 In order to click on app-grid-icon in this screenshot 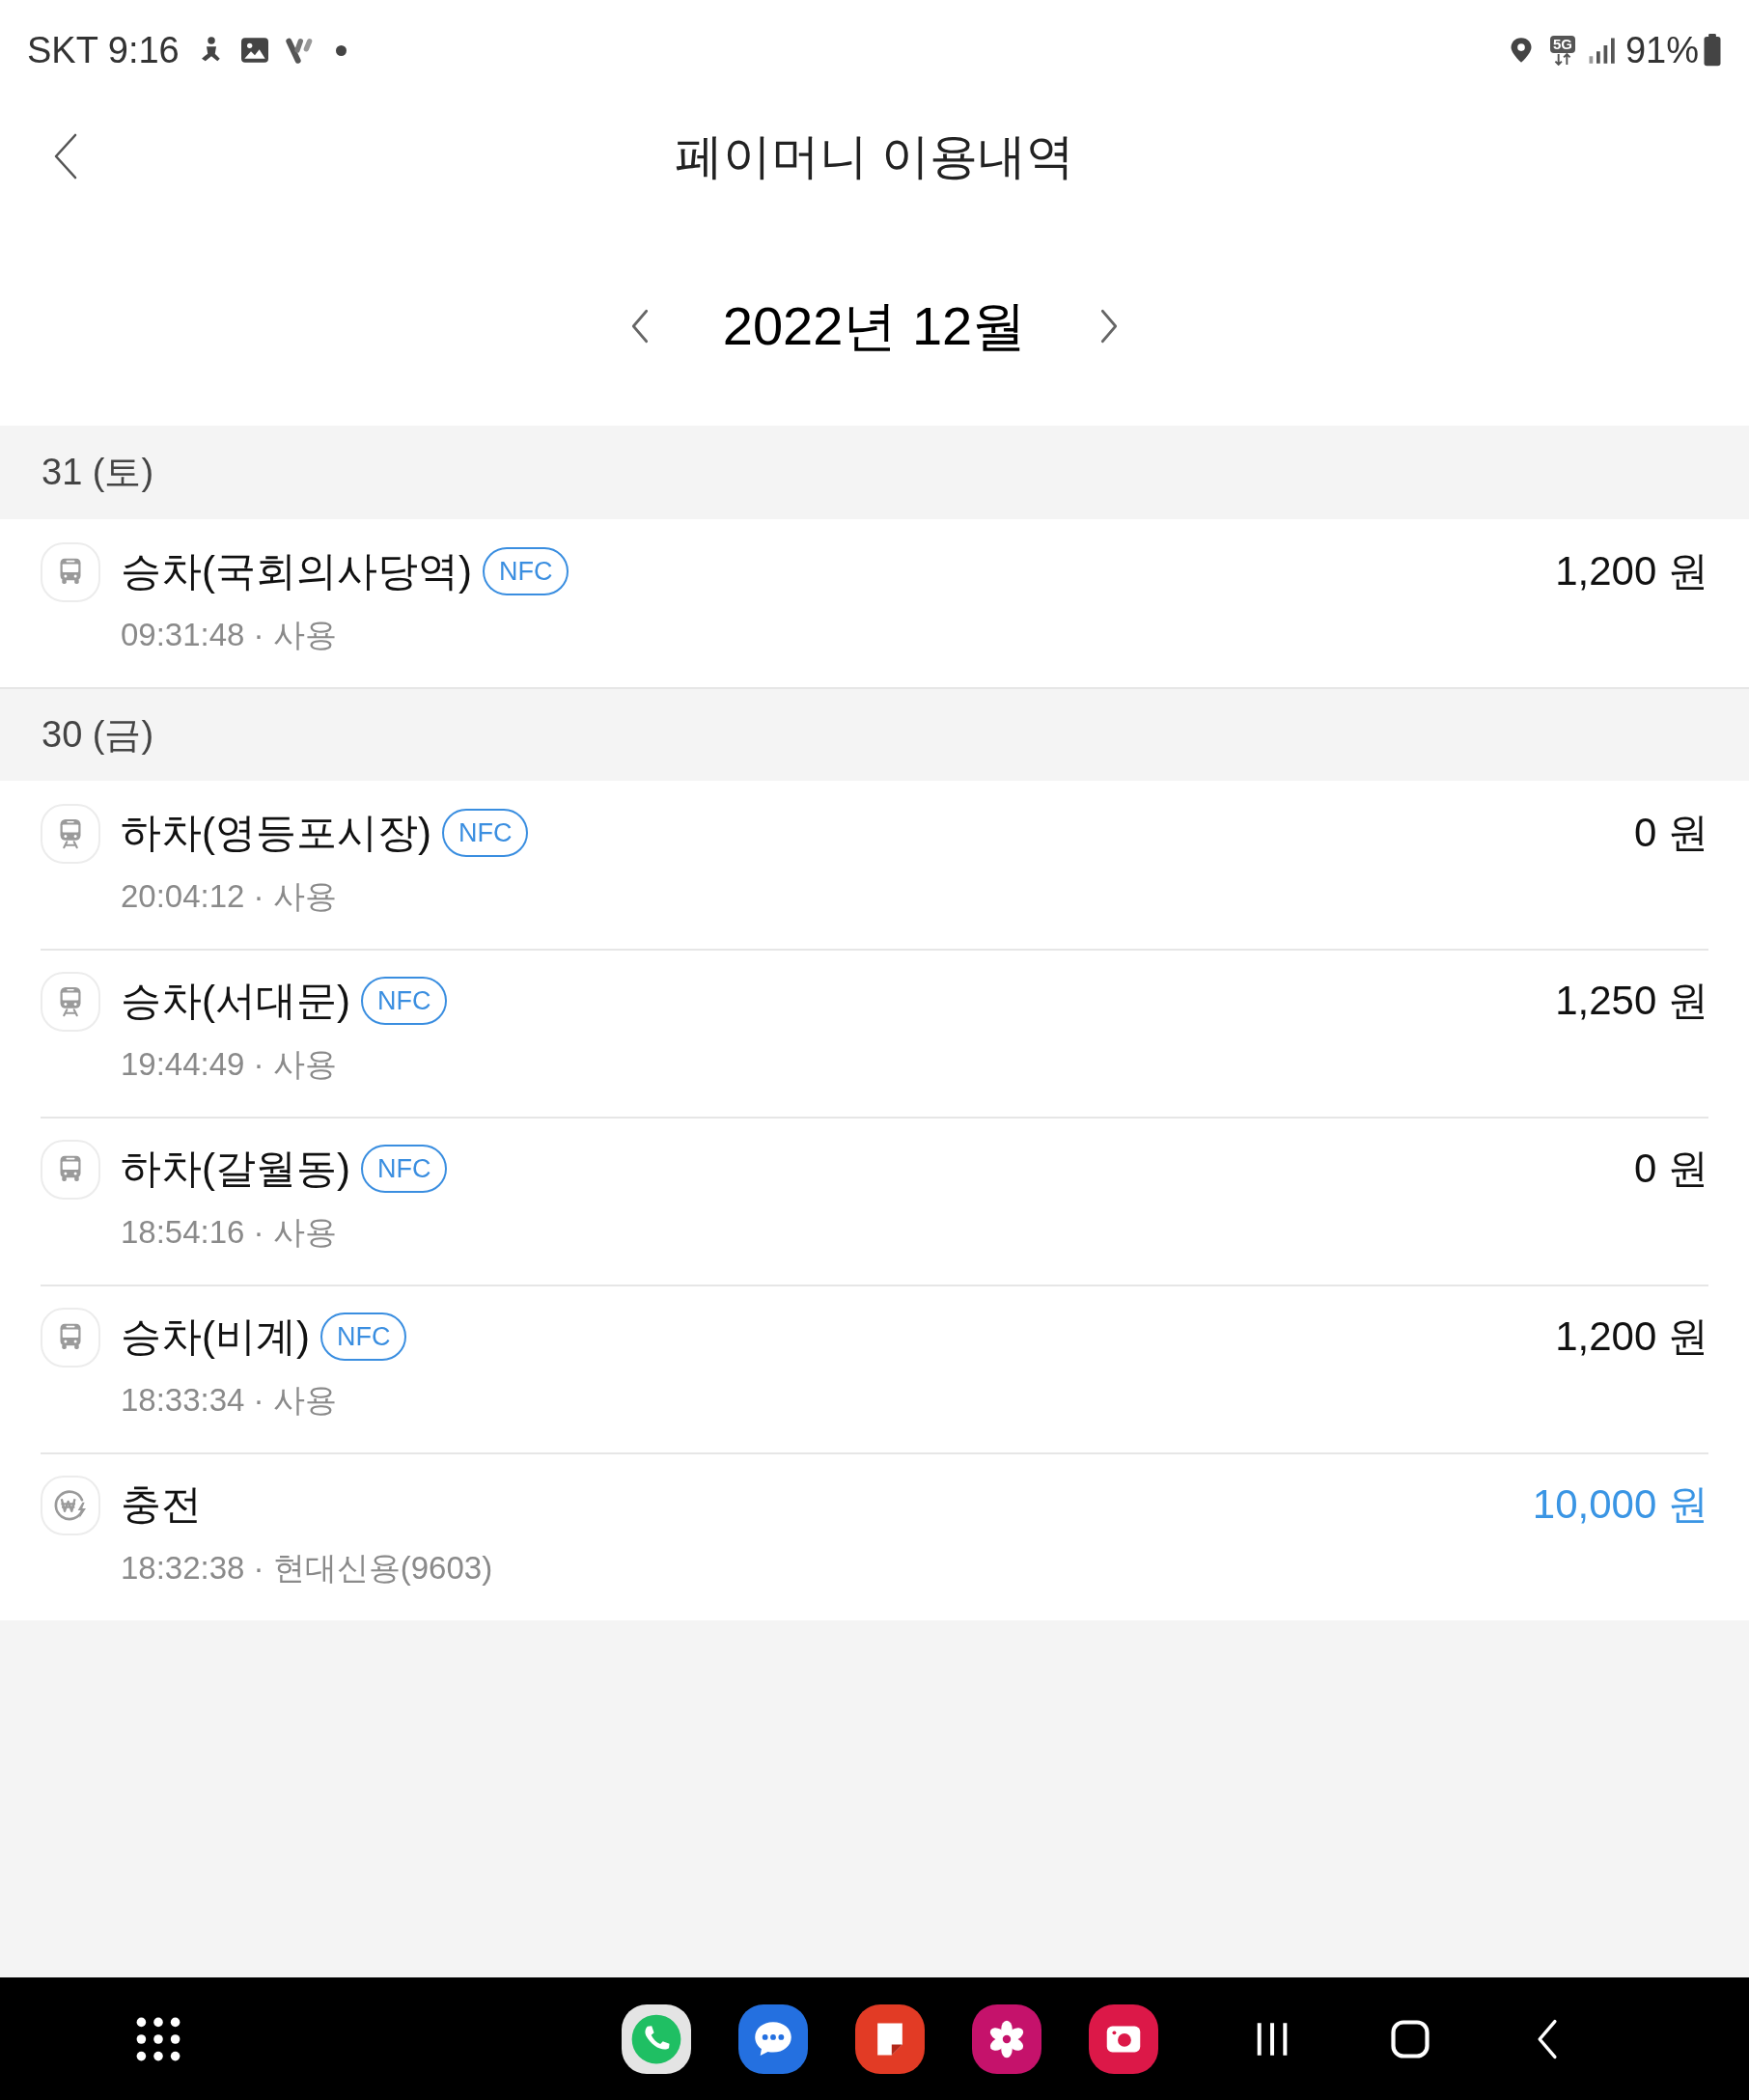, I will do `click(158, 2038)`.